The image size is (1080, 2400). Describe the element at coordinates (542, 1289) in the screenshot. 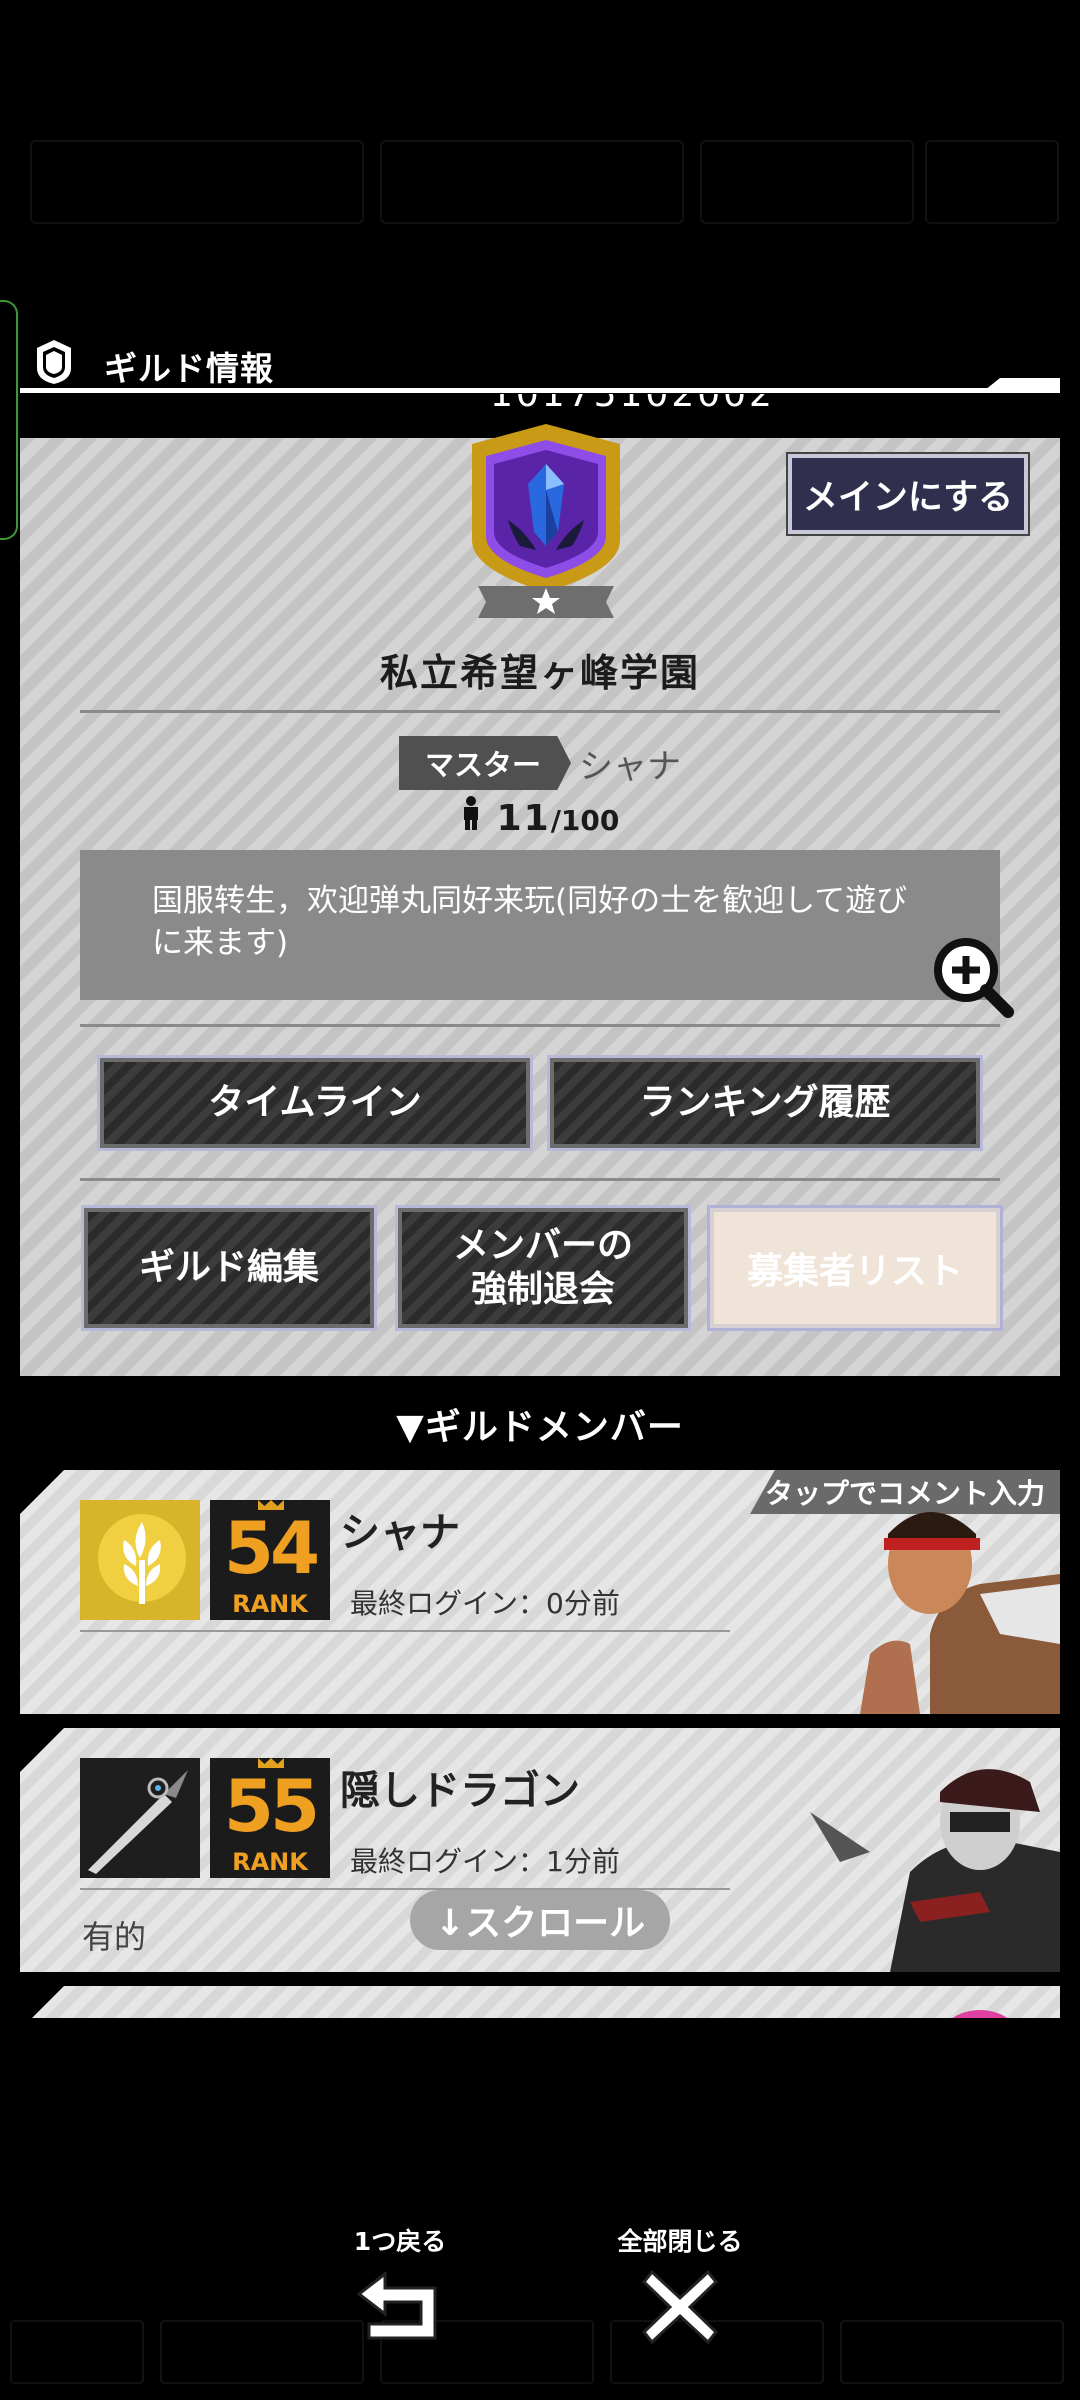

I see `kick-member-label-line2: 強制退会` at that location.